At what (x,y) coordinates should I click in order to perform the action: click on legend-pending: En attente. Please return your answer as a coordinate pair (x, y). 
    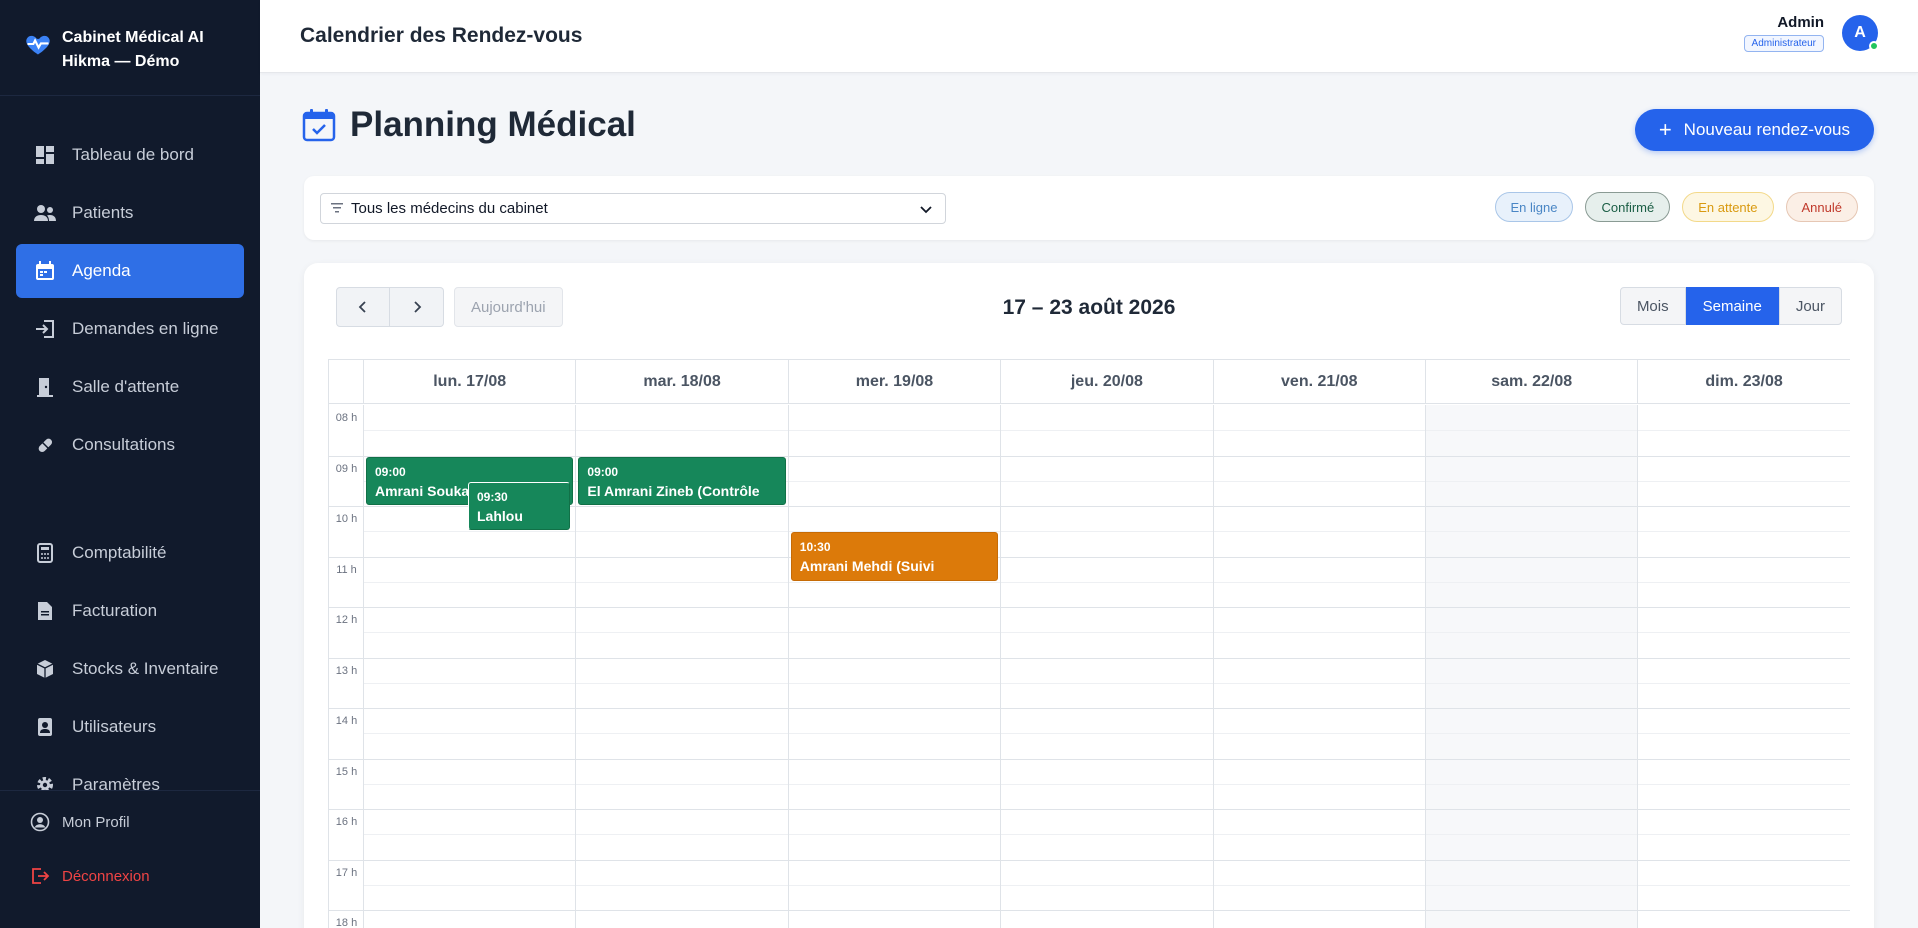
    Looking at the image, I should click on (1728, 207).